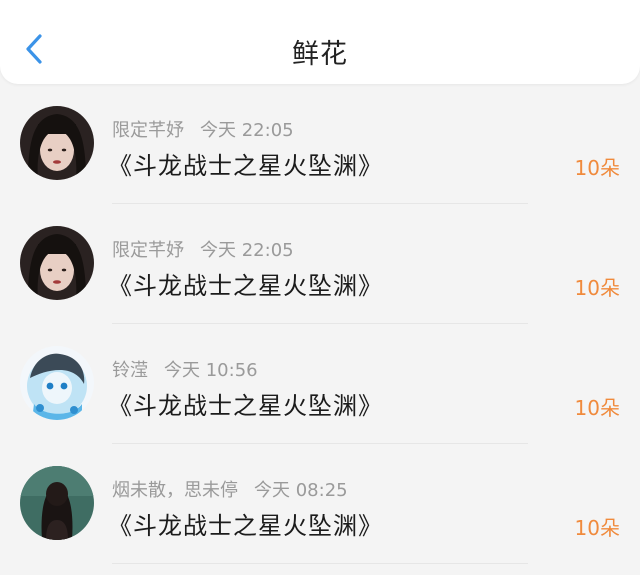 This screenshot has width=640, height=575. Describe the element at coordinates (175, 490) in the screenshot. I see `user-name: 烟未散，思未停` at that location.